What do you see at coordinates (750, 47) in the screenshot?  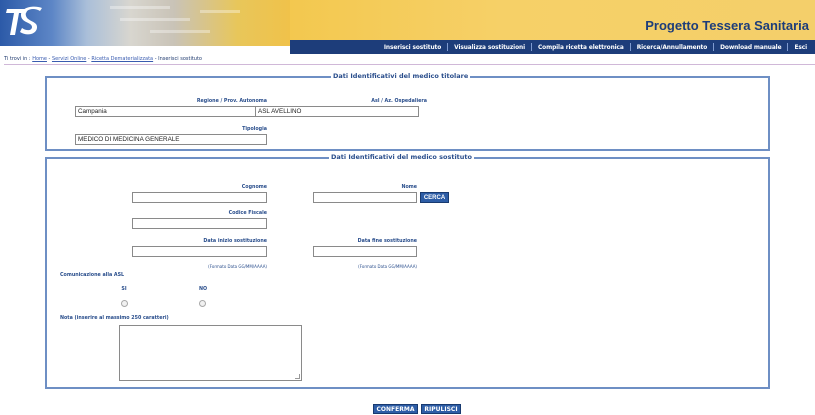 I see `nav-download-manuale: Download manuale` at bounding box center [750, 47].